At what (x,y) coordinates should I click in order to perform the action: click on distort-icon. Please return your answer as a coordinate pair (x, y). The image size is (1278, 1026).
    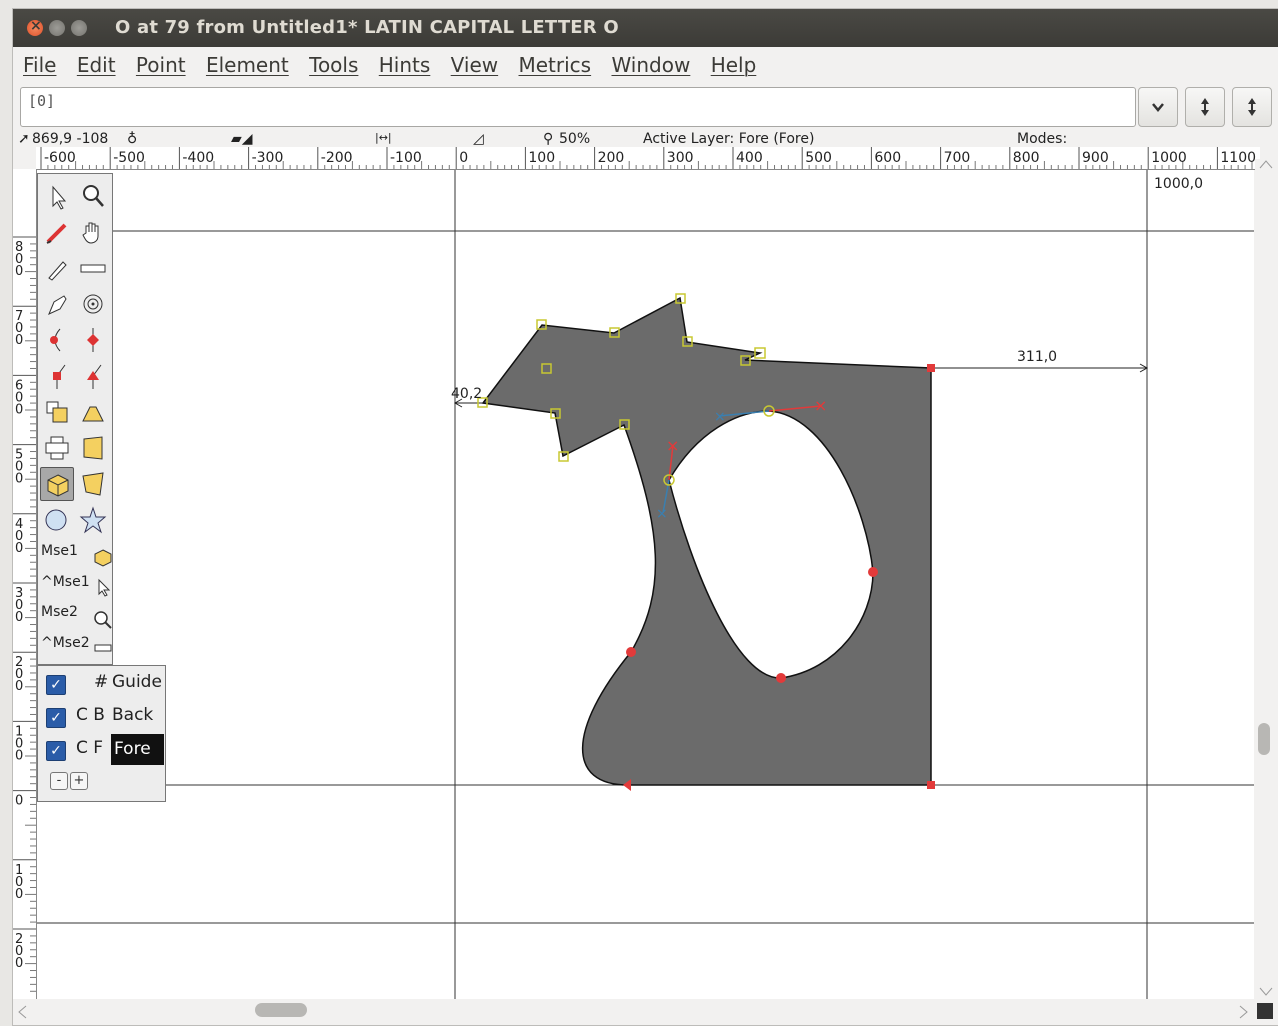
    Looking at the image, I should click on (93, 484).